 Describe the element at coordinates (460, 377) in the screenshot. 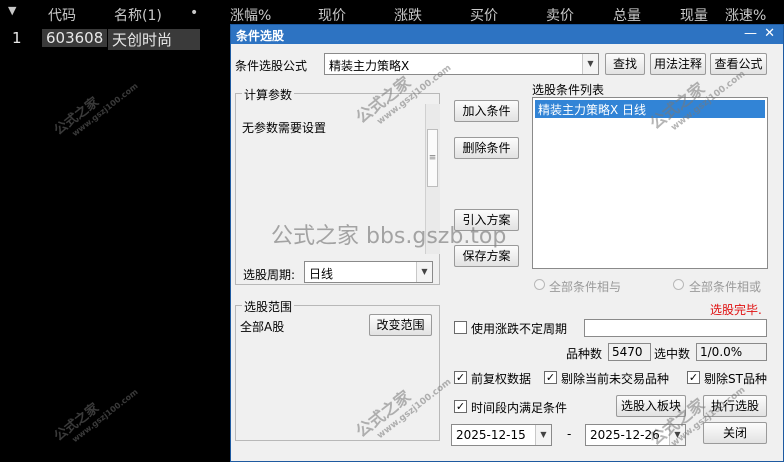

I see `fq-checkbox: ✓` at that location.